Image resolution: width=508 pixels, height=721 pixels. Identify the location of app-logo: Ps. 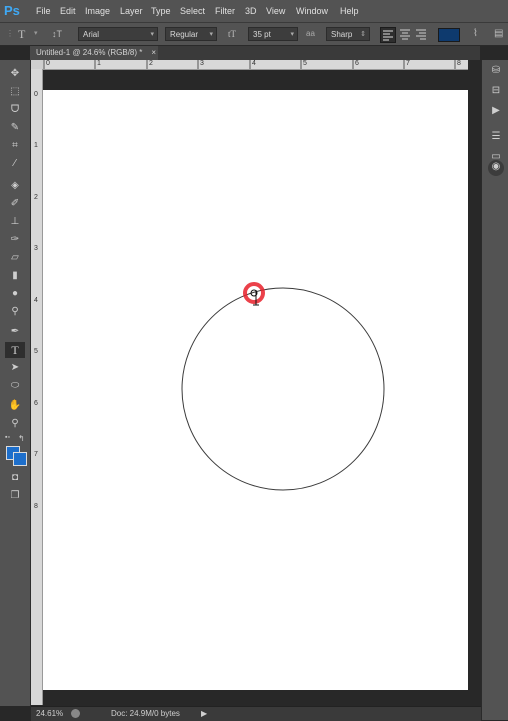
(12, 10).